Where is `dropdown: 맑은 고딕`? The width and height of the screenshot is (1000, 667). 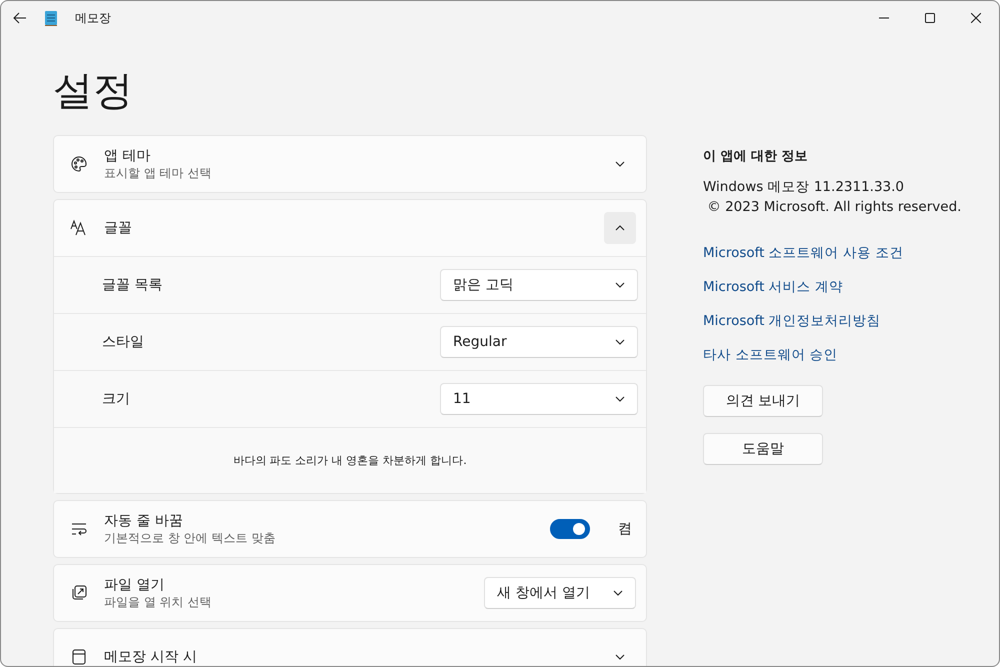 dropdown: 맑은 고딕 is located at coordinates (539, 285).